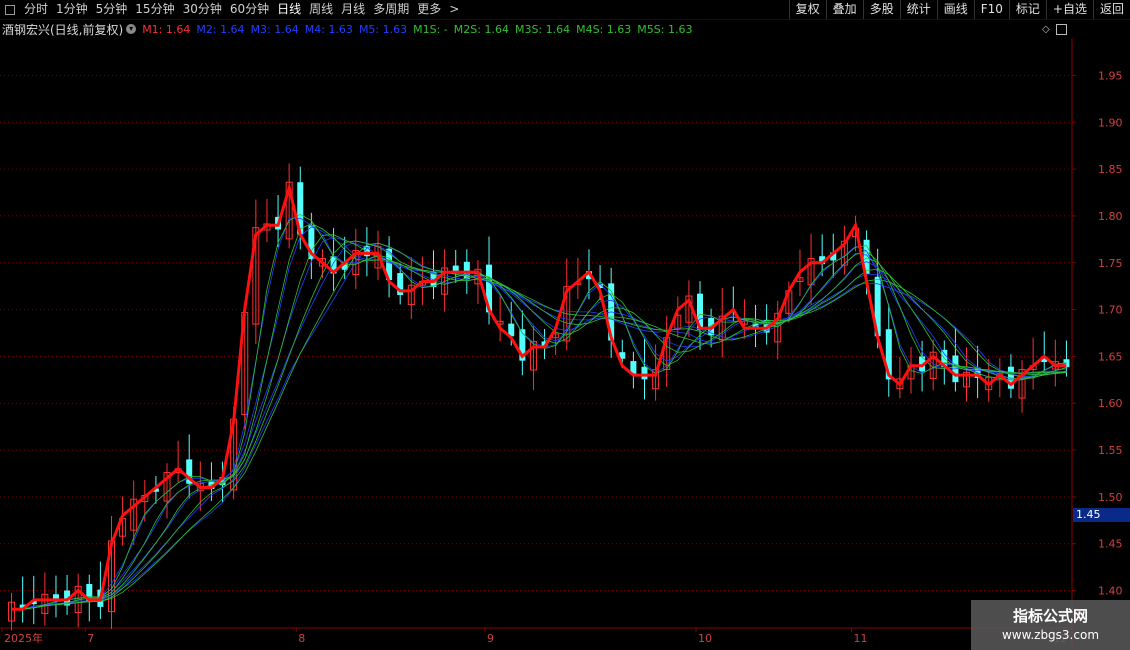 Image resolution: width=1130 pixels, height=650 pixels. I want to click on price-tick-label: 1.65, so click(1110, 356).